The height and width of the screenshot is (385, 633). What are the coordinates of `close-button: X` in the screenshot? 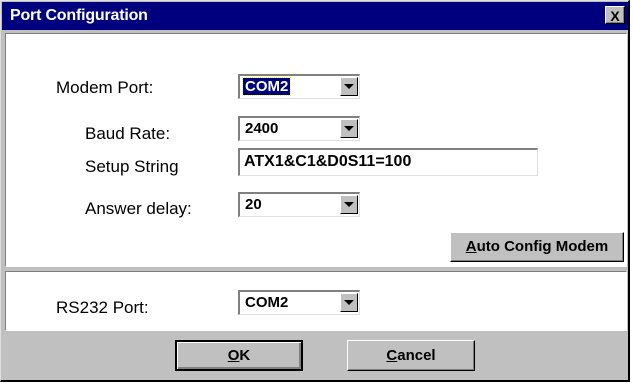 It's located at (615, 15).